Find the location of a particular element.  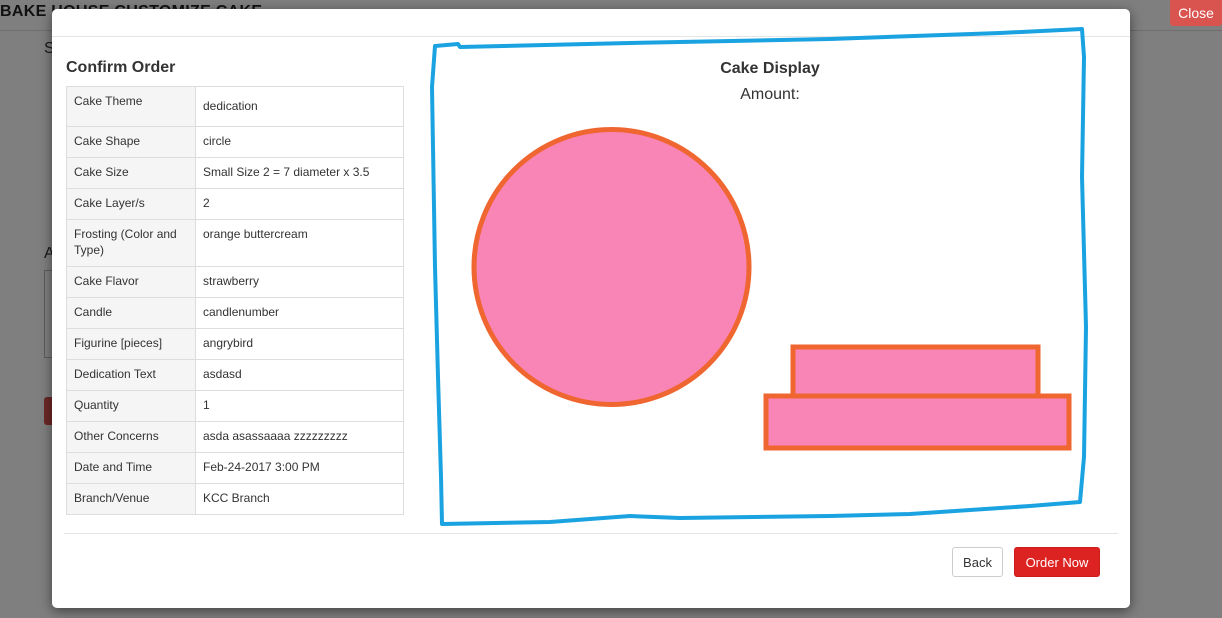

row-value-date-time: Feb-24-2017 3:00 PM is located at coordinates (299, 468).